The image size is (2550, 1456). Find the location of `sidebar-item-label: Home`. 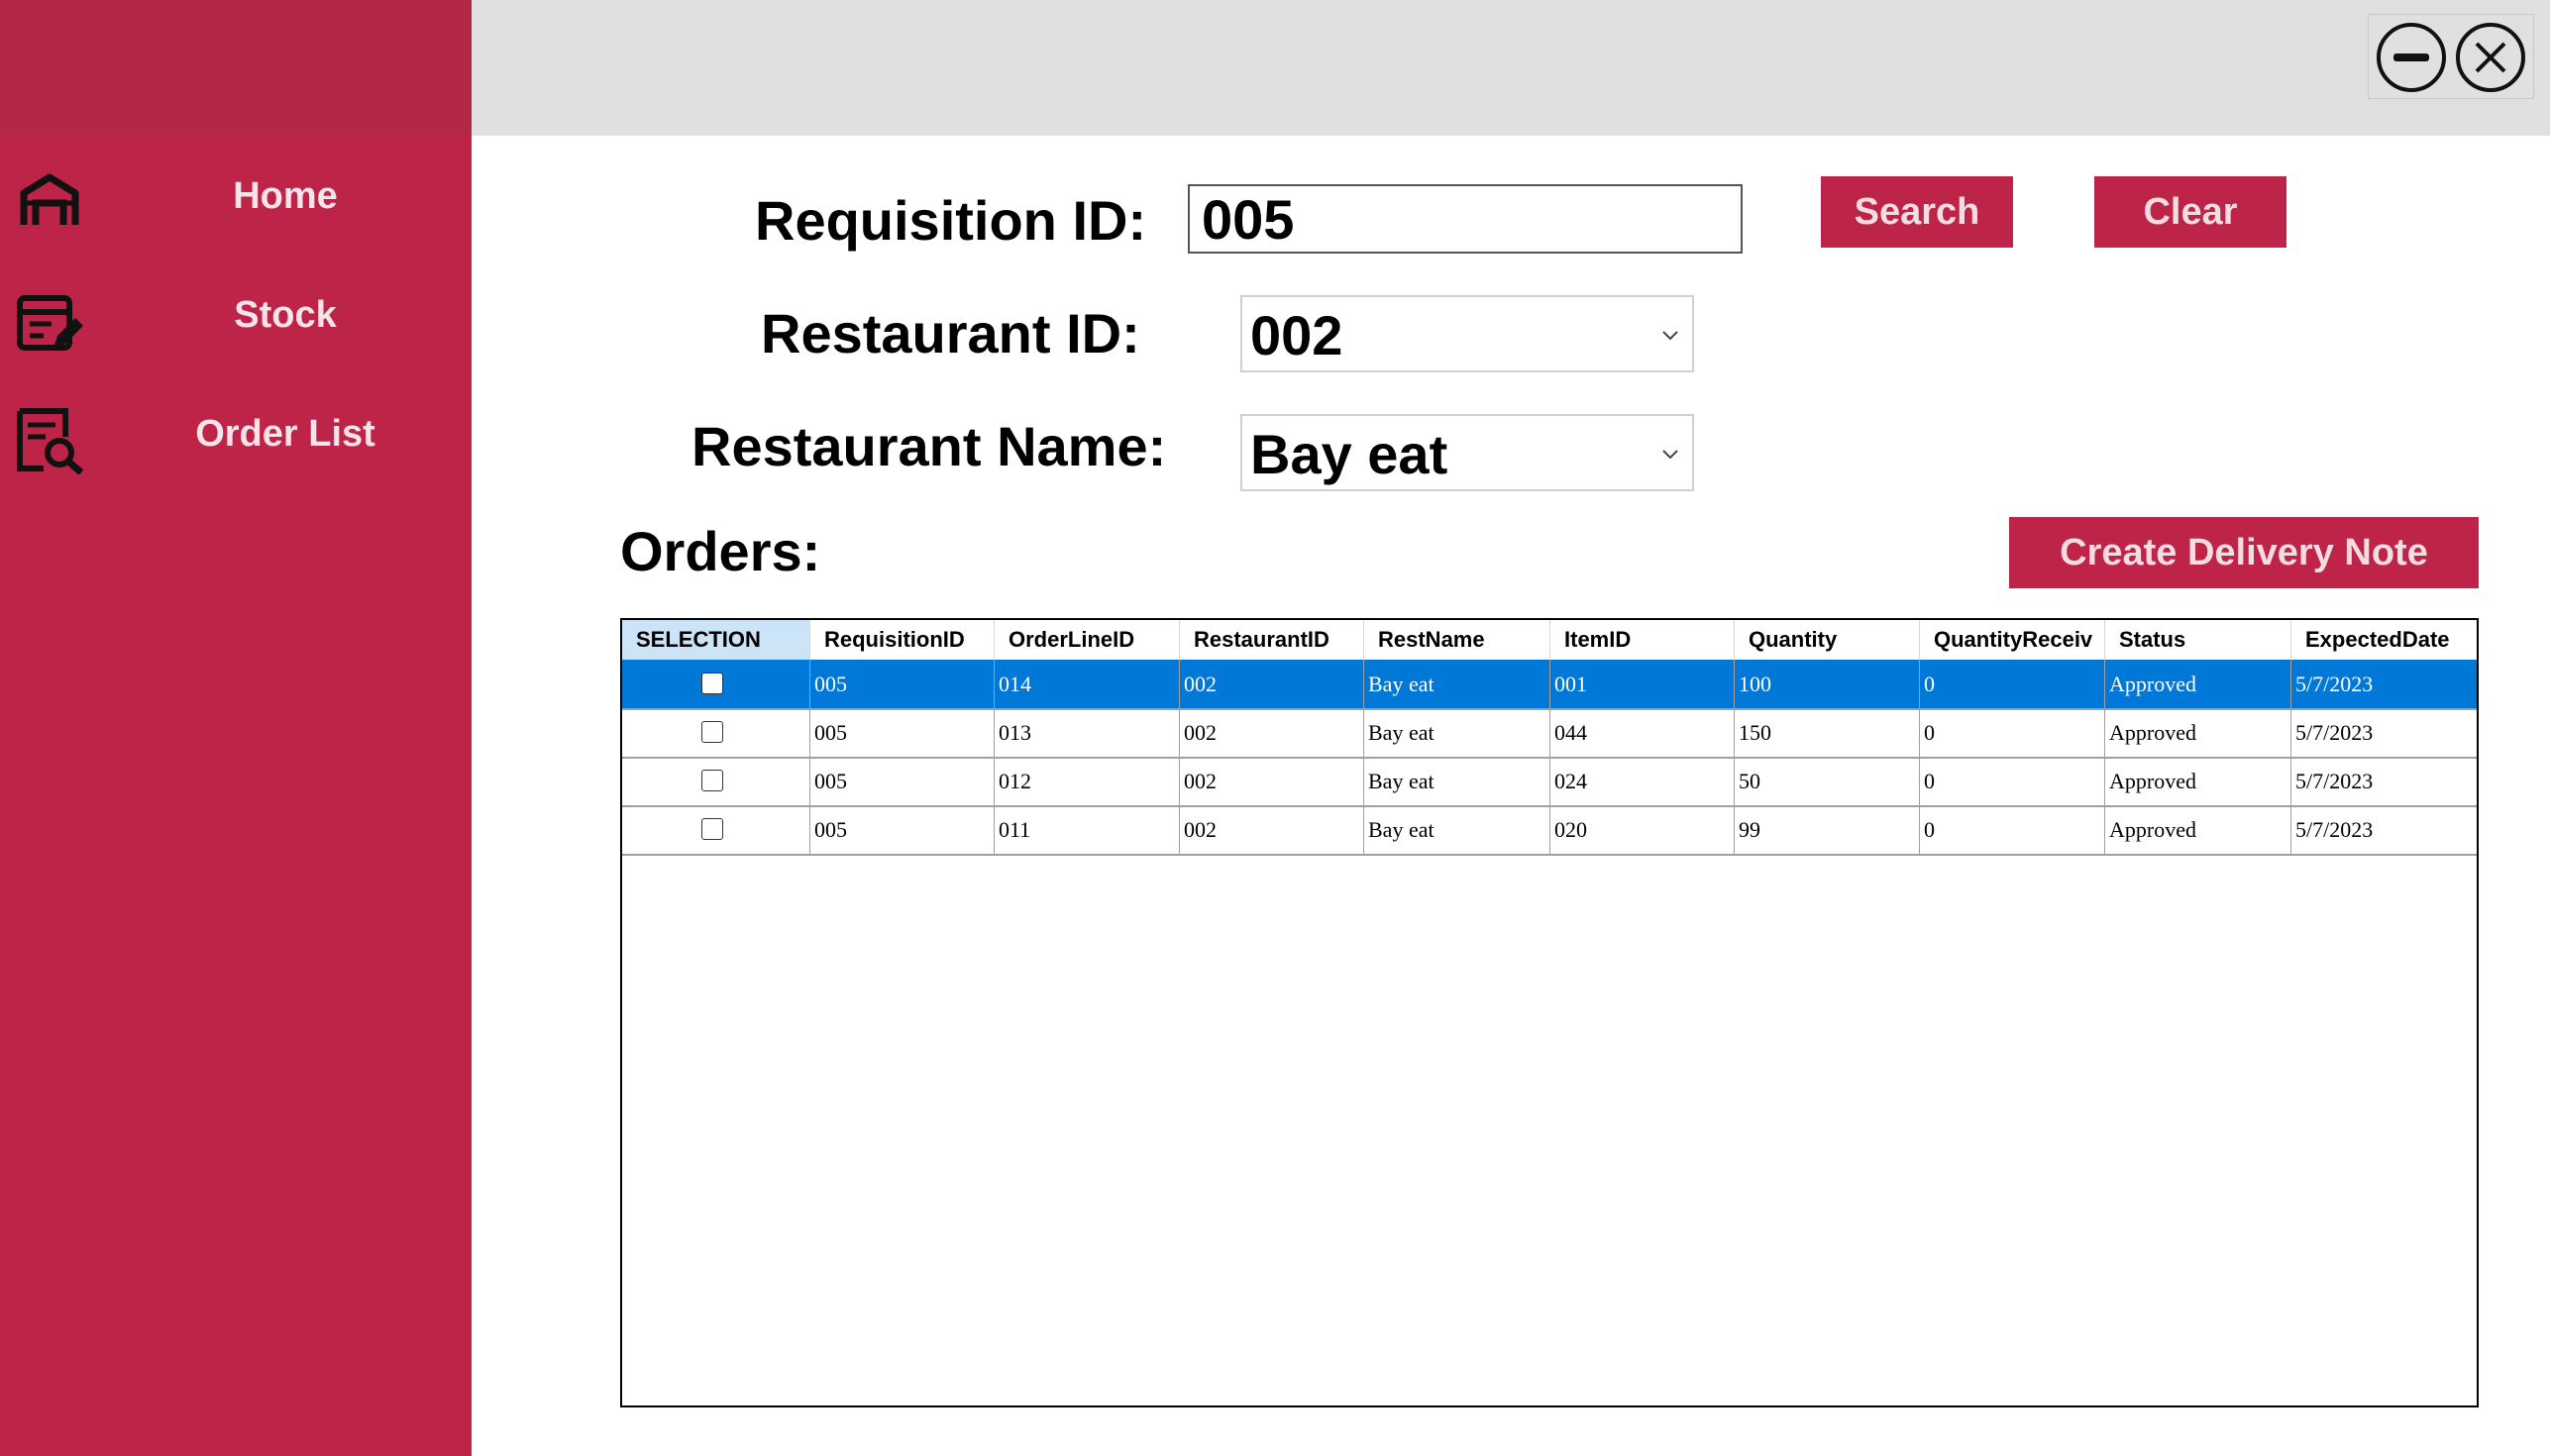

sidebar-item-label: Home is located at coordinates (285, 196).